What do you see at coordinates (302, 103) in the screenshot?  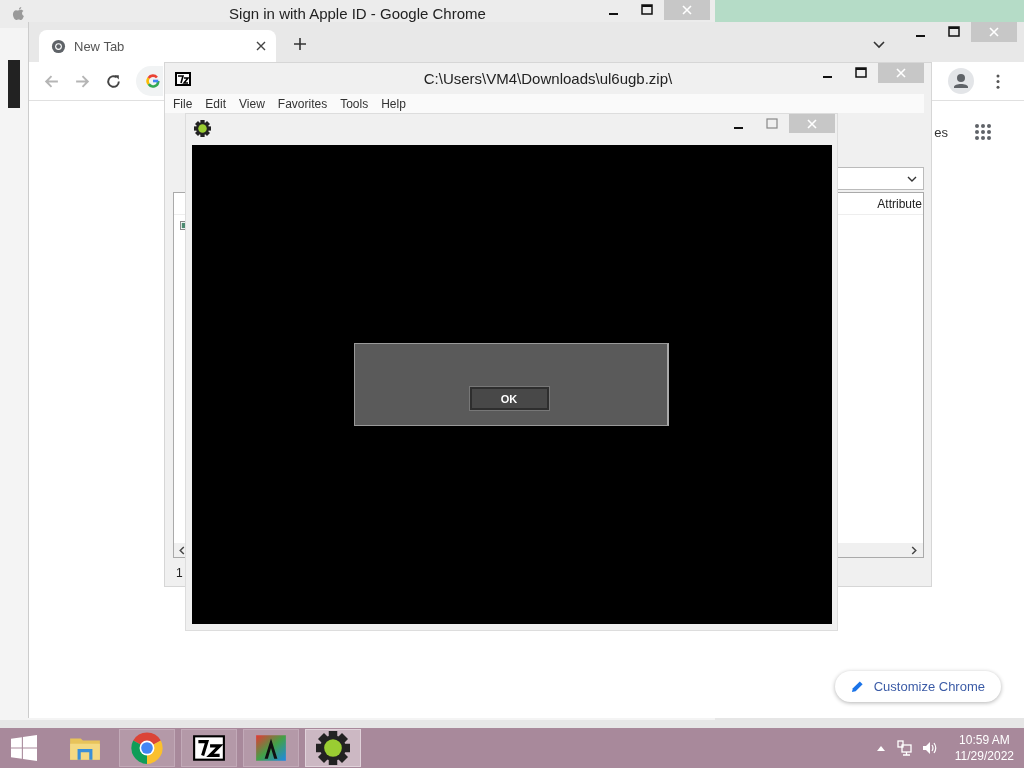 I see `menu-item: Favorites` at bounding box center [302, 103].